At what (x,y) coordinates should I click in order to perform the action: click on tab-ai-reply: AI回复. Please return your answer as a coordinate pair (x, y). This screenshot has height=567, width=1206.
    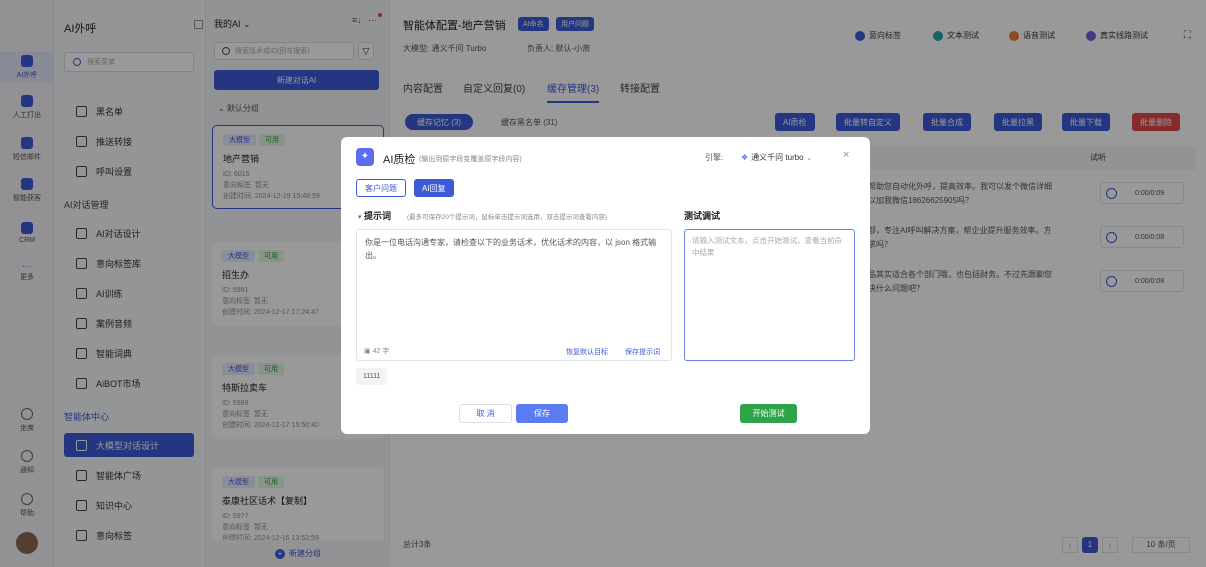
    Looking at the image, I should click on (434, 188).